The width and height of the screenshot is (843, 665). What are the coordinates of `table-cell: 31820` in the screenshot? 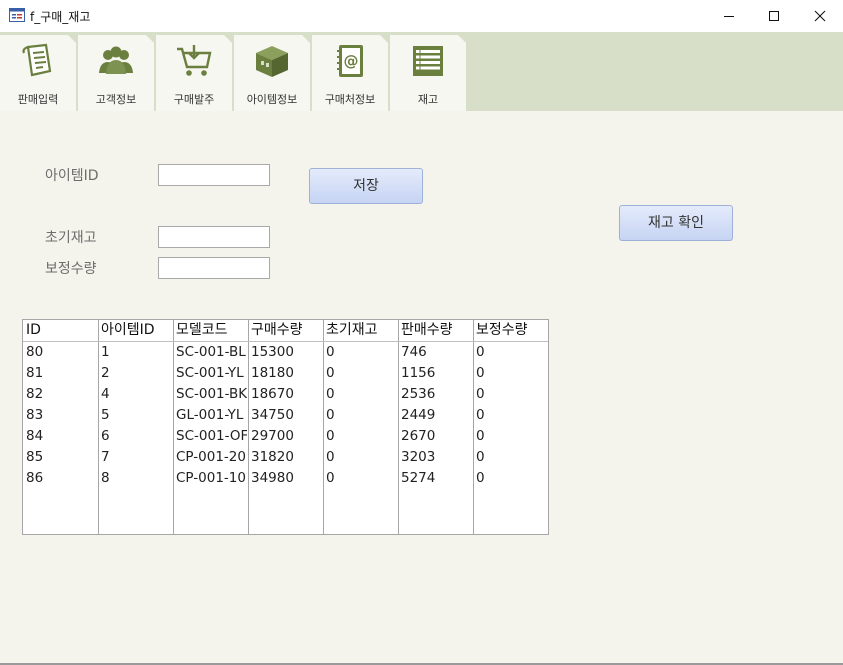 It's located at (272, 457).